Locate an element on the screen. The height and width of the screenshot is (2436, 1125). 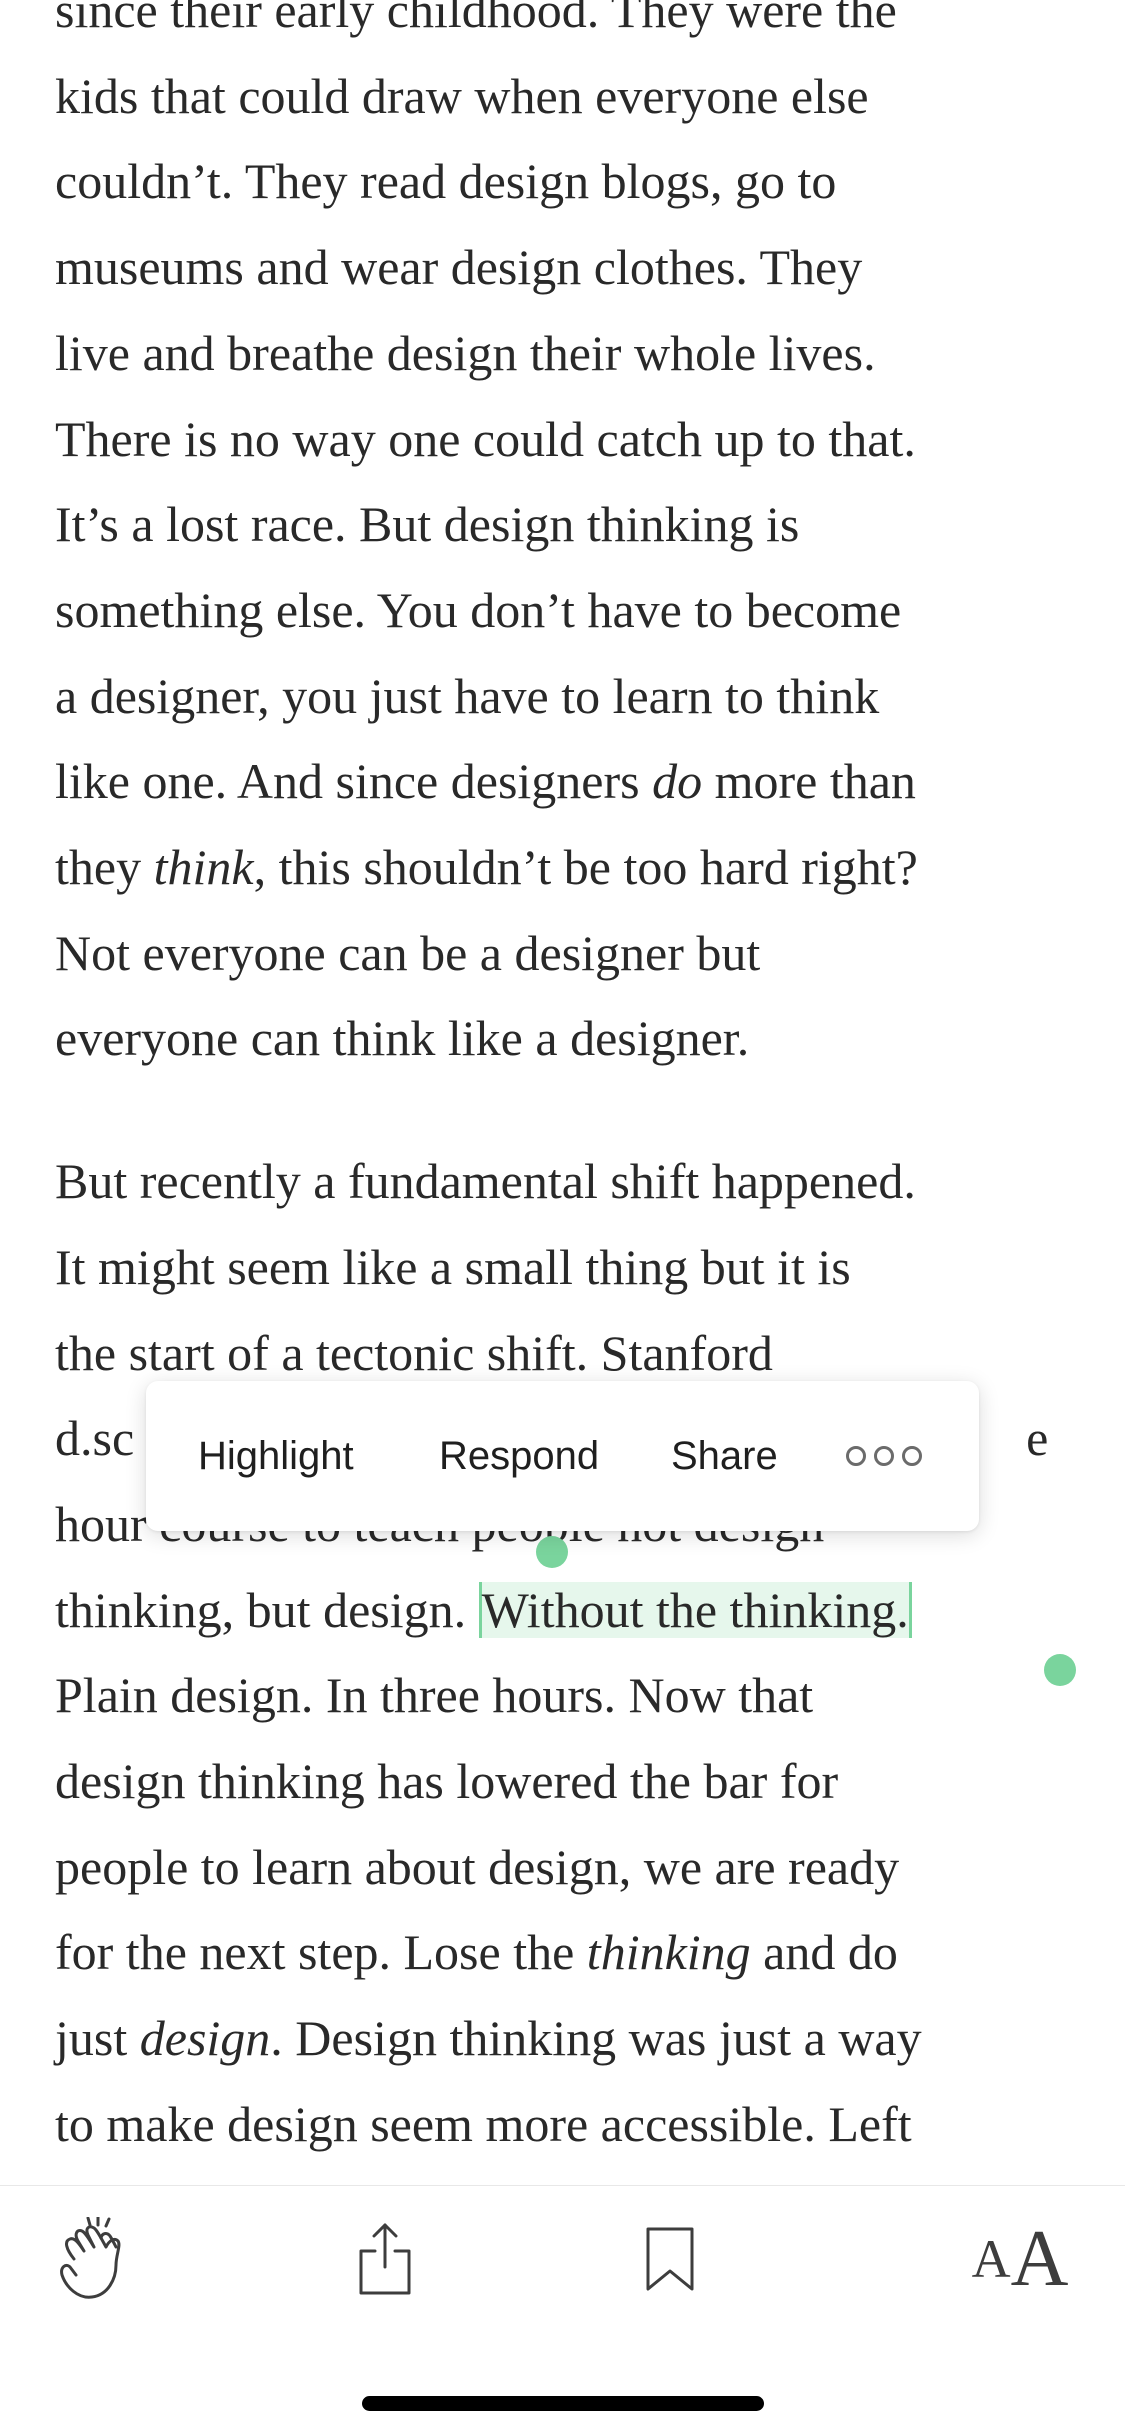
font-size-button: AA is located at coordinates (1020, 2259).